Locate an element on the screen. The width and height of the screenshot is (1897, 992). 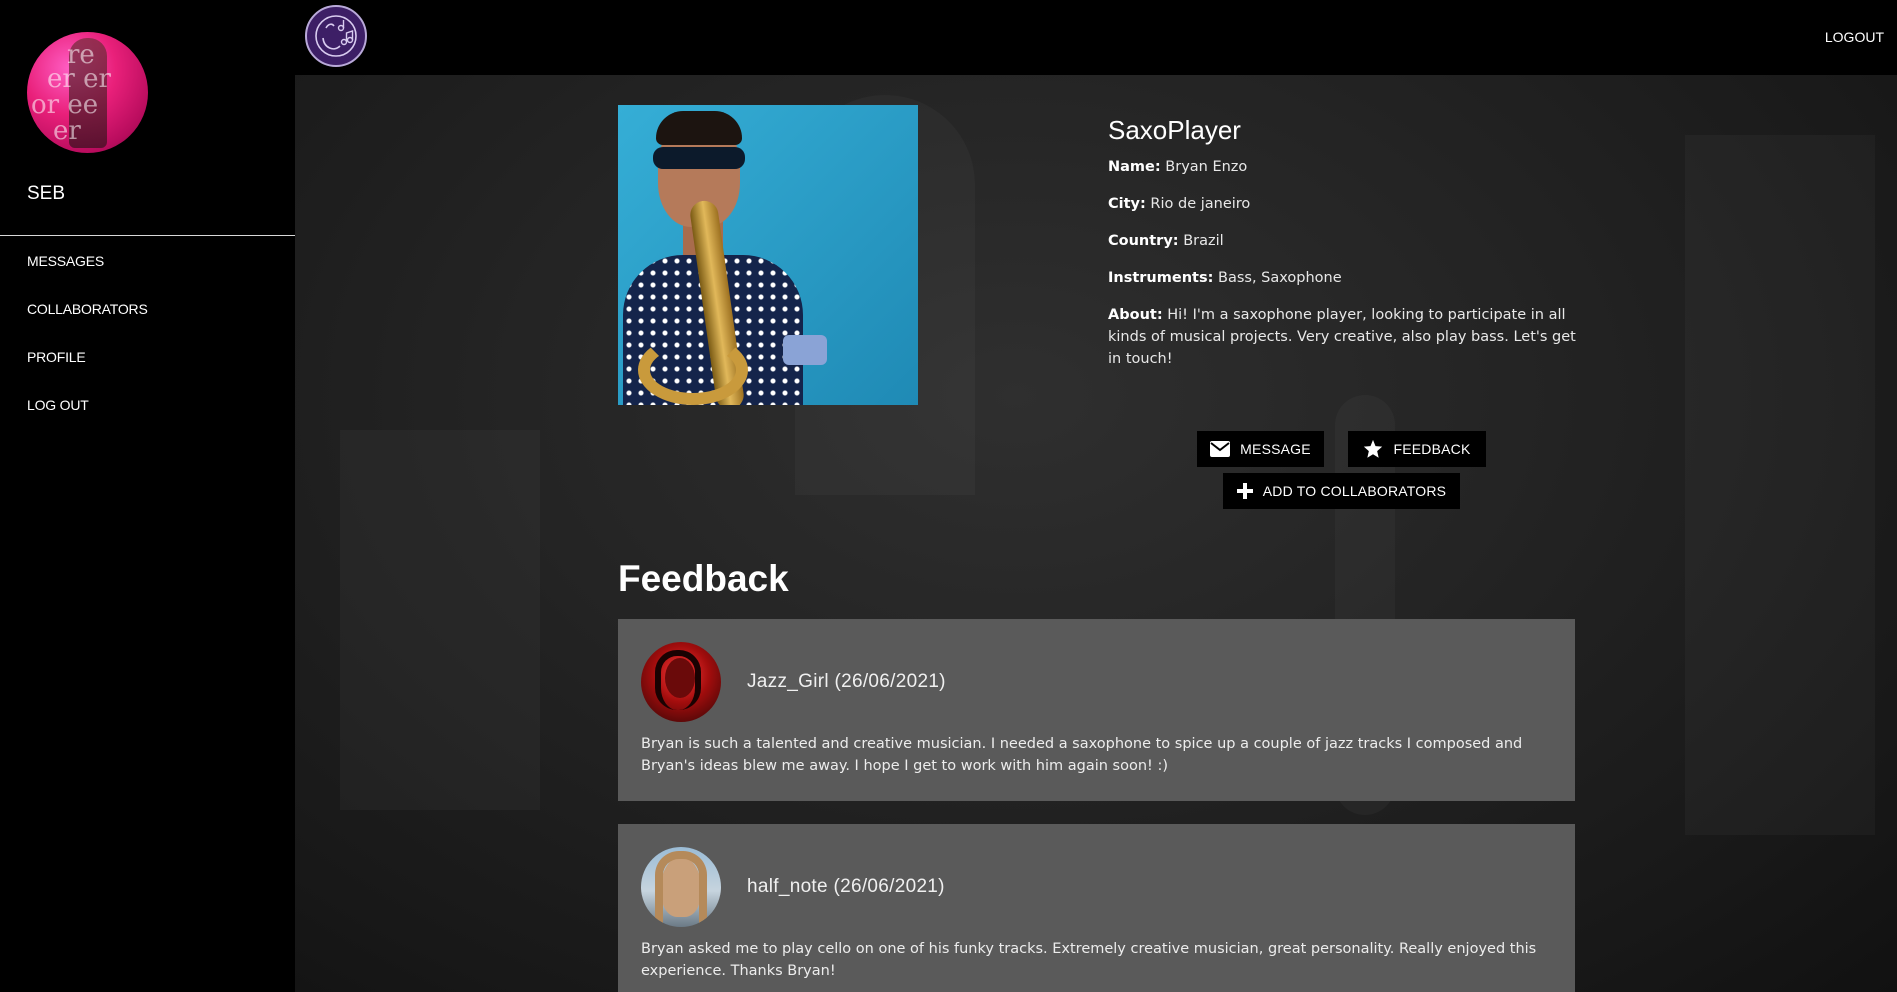
feedback-button: FEEDBACK is located at coordinates (1417, 449).